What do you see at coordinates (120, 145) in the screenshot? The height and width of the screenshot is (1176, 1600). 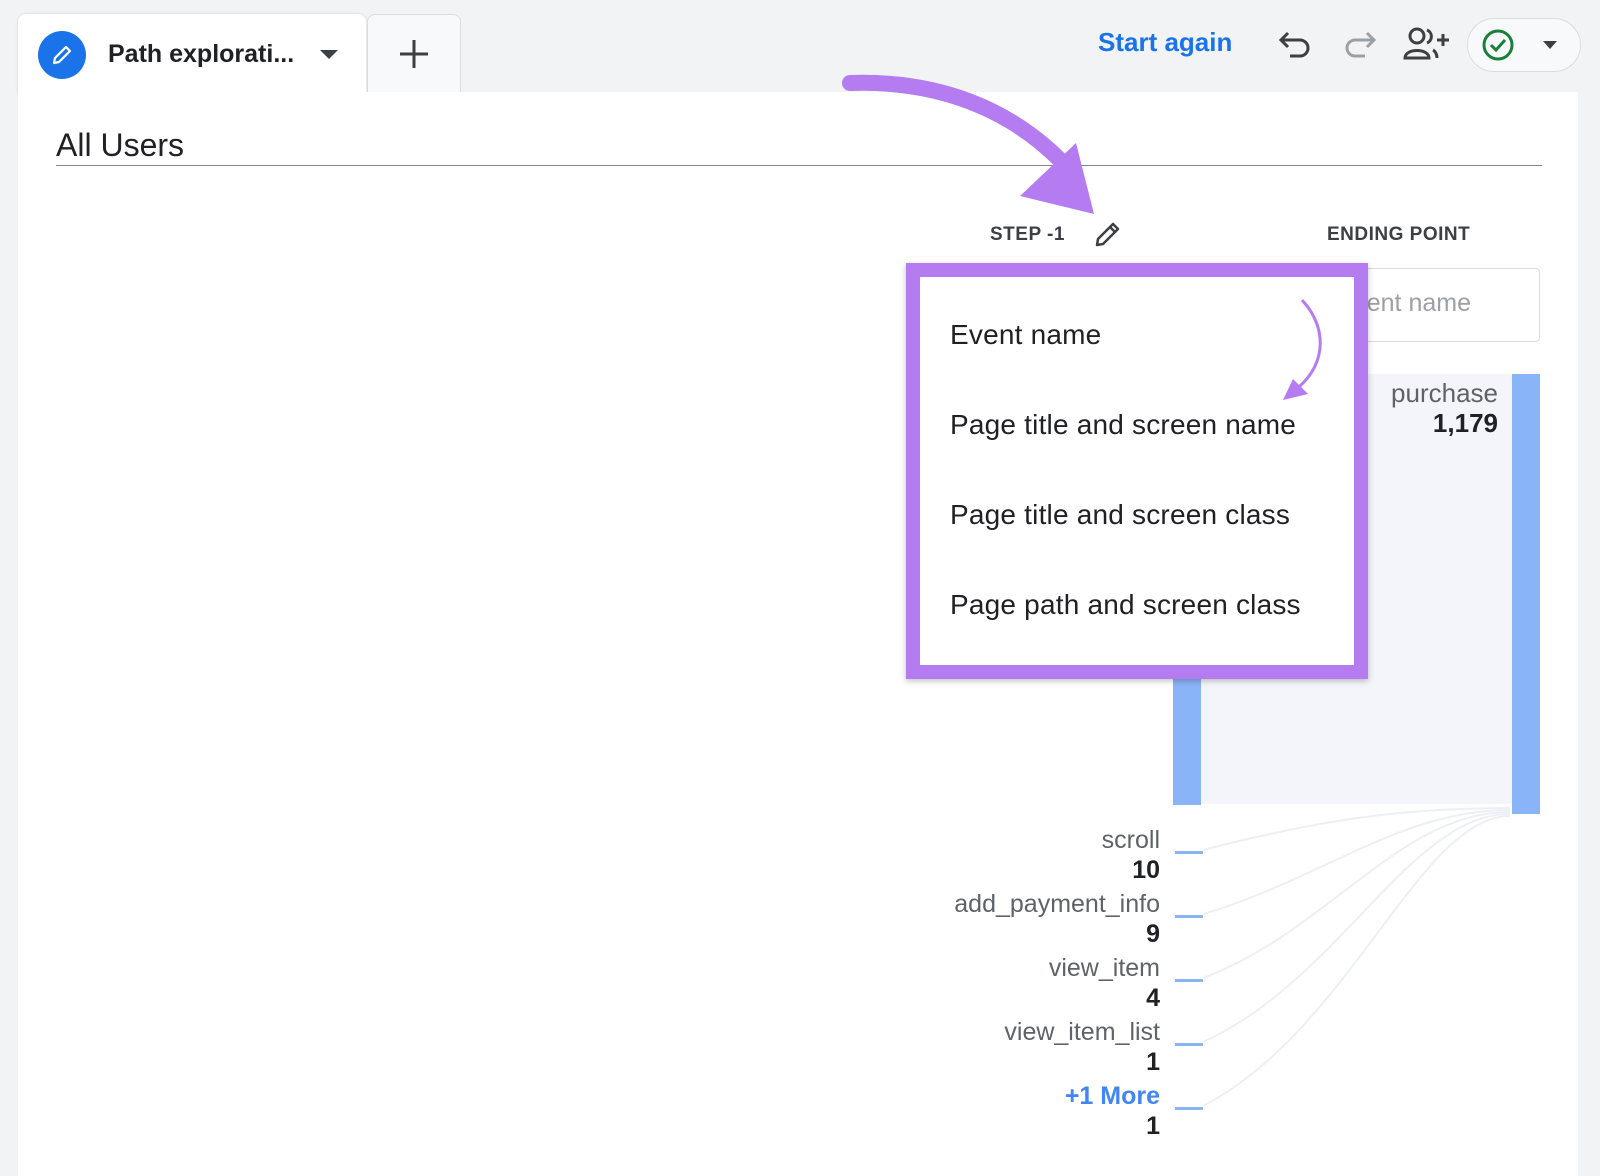 I see `segment-title: All Users` at bounding box center [120, 145].